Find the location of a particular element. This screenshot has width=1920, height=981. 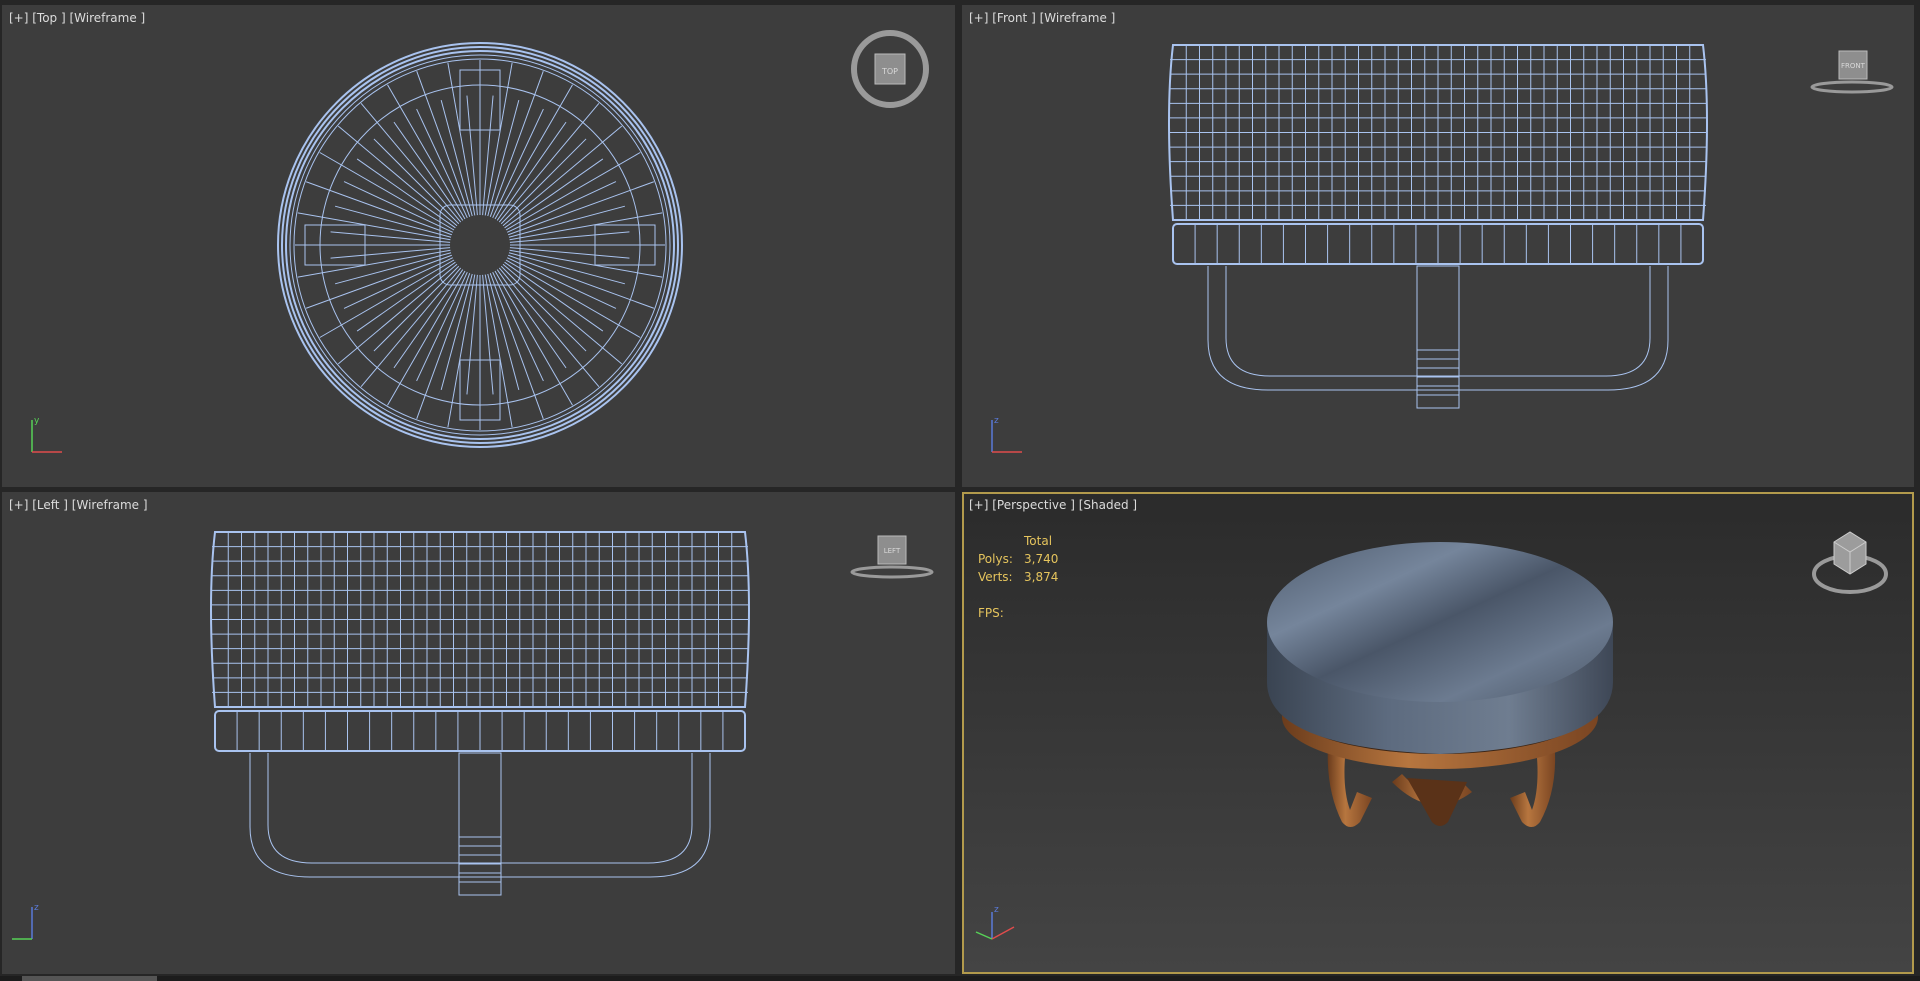

polys-label: Polys: is located at coordinates (995, 559).